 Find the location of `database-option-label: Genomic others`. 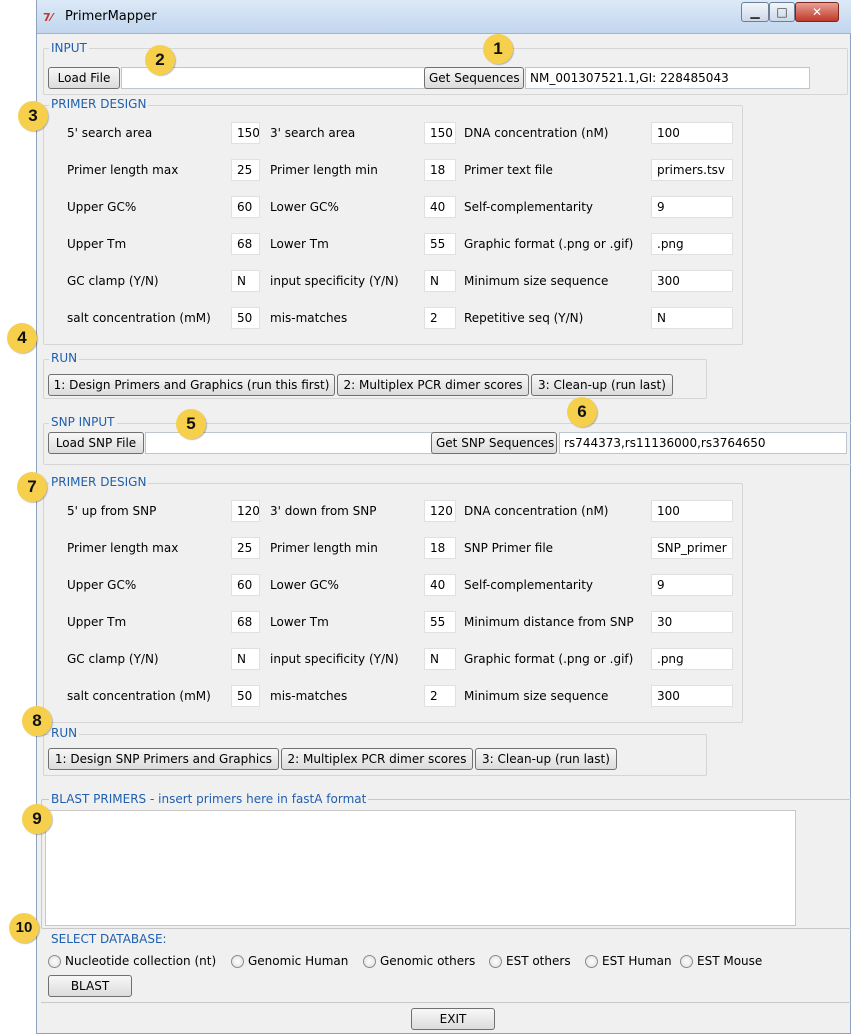

database-option-label: Genomic others is located at coordinates (427, 961).